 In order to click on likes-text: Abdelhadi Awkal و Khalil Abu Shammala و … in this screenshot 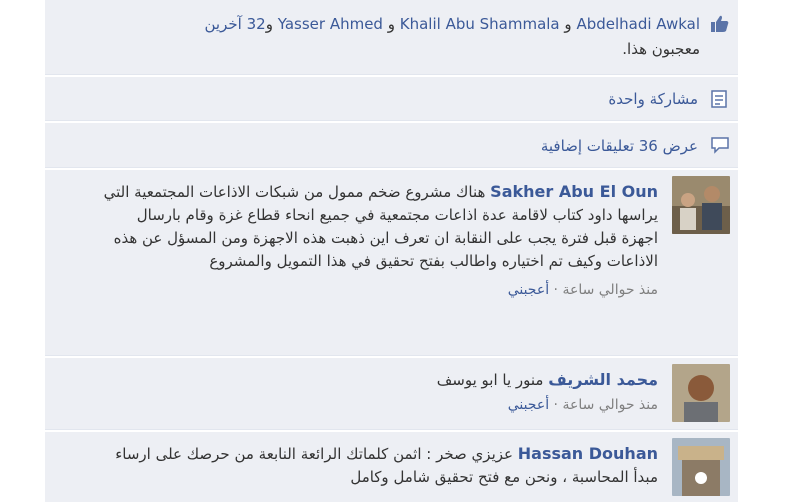, I will do `click(380, 37)`.